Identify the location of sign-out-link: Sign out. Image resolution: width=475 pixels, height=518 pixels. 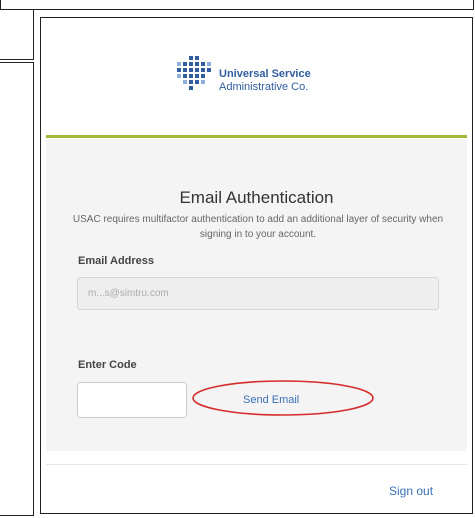
(411, 491).